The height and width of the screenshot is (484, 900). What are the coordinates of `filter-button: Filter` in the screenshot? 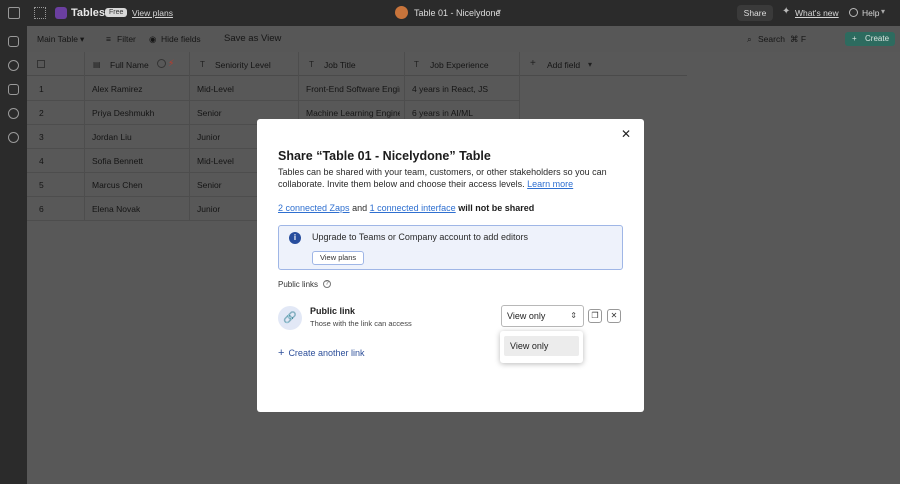 It's located at (126, 39).